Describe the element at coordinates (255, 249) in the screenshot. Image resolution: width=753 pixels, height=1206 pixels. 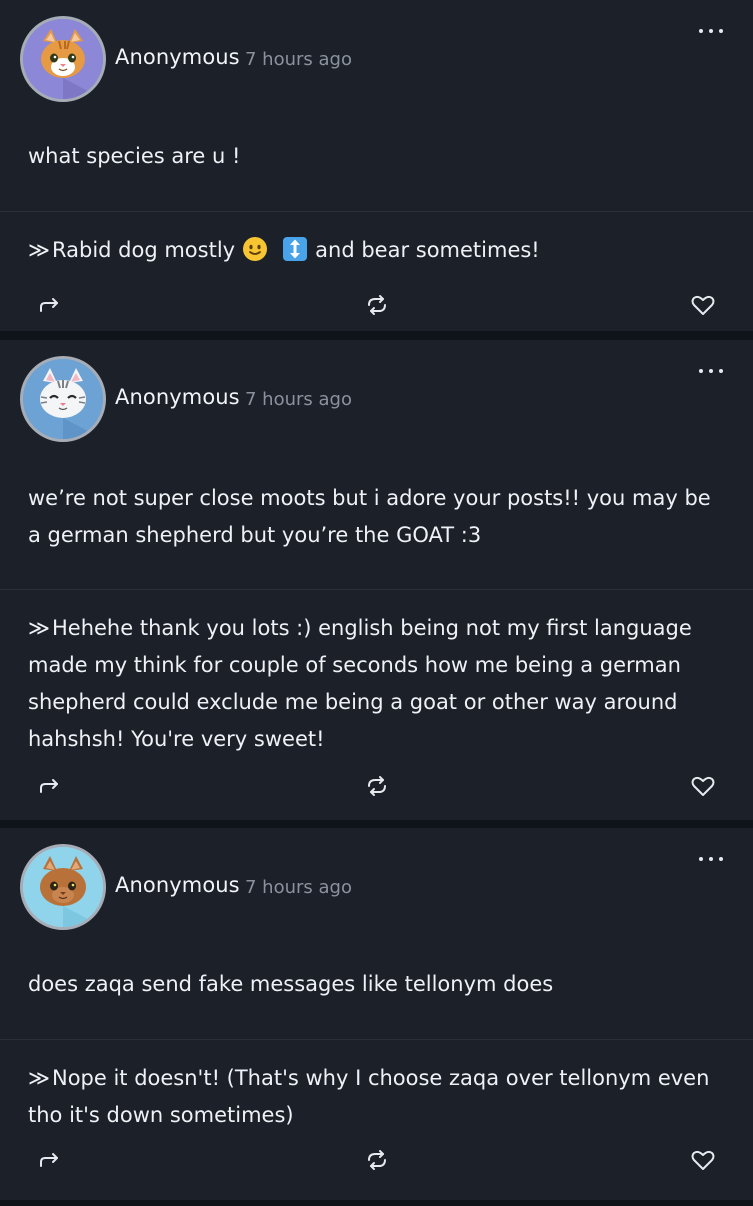
I see `slightly-smiling-face-emoji` at that location.